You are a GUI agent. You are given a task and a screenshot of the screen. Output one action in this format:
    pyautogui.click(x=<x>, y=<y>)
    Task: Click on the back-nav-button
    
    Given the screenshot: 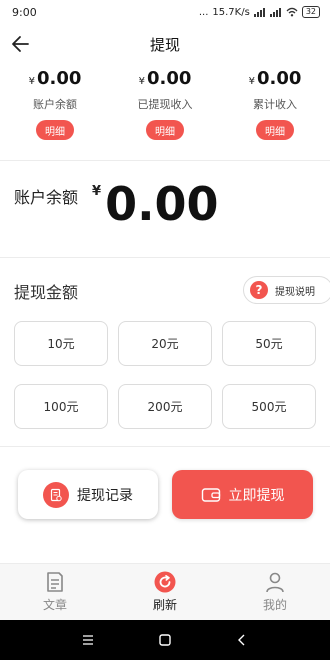 What is the action you would take?
    pyautogui.click(x=242, y=640)
    